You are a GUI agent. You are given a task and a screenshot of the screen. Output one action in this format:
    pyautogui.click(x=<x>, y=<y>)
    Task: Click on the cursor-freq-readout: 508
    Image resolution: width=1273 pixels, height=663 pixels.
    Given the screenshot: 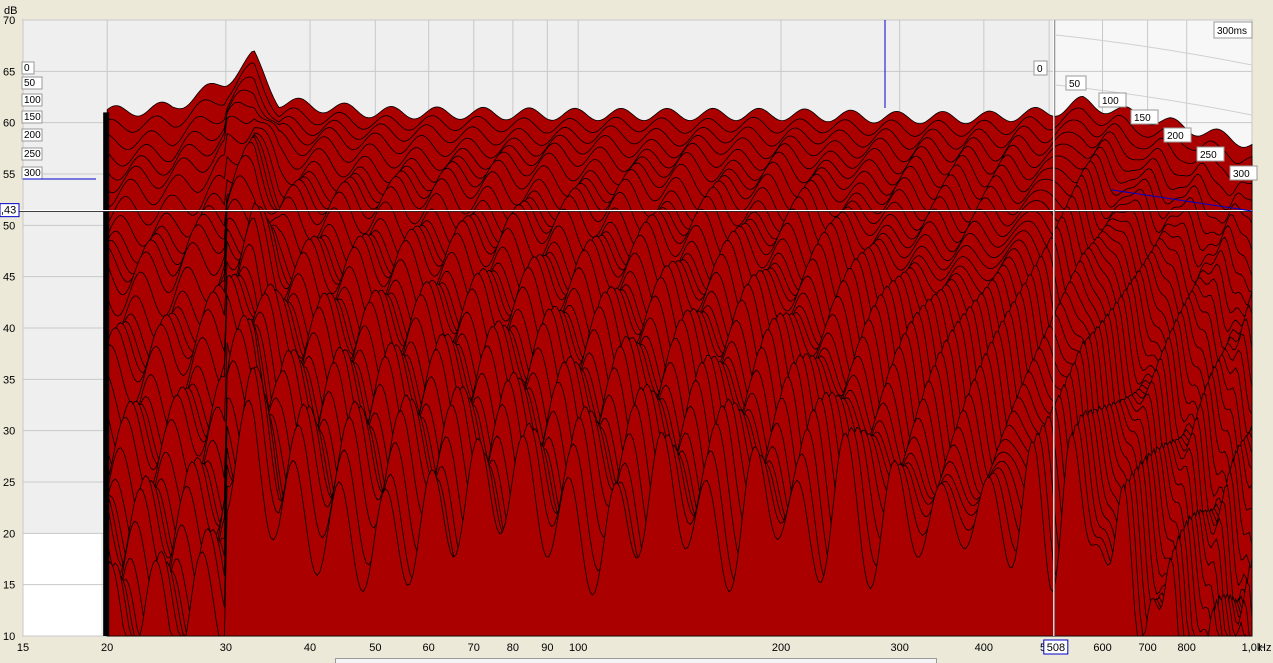 What is the action you would take?
    pyautogui.click(x=1056, y=647)
    